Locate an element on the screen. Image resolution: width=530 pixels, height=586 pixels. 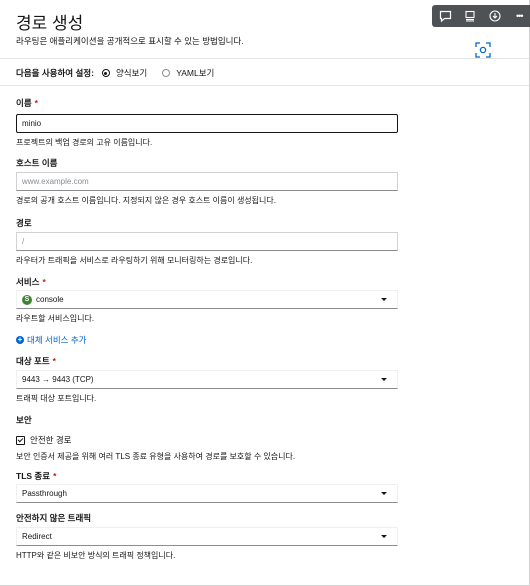
target-port-select: 9443 → 9443 (TCP) is located at coordinates (207, 379).